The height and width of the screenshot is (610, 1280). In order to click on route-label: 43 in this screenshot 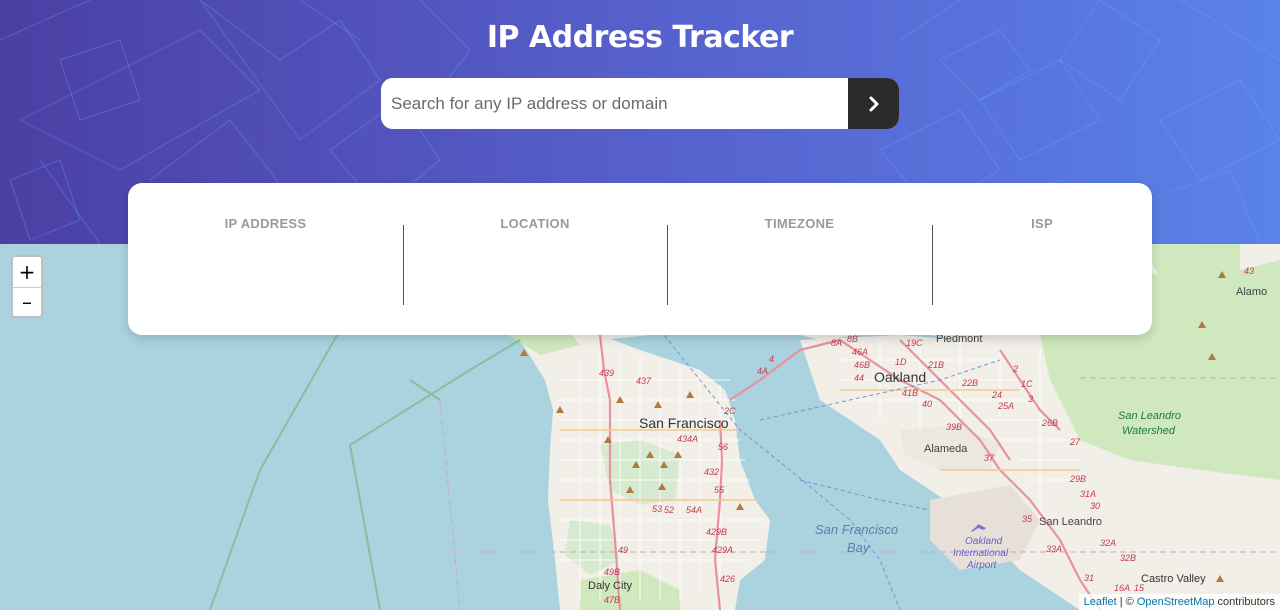, I will do `click(1249, 271)`.